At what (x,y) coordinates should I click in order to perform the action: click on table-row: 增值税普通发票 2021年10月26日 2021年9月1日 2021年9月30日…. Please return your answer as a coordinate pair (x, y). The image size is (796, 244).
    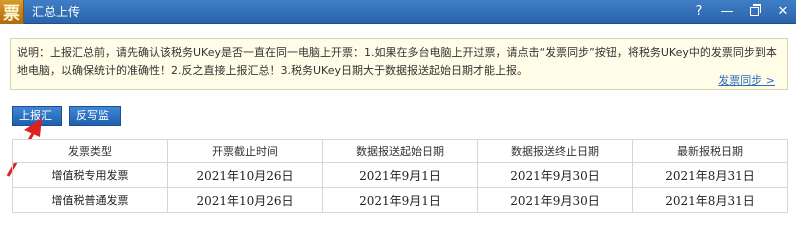
    Looking at the image, I should click on (400, 200).